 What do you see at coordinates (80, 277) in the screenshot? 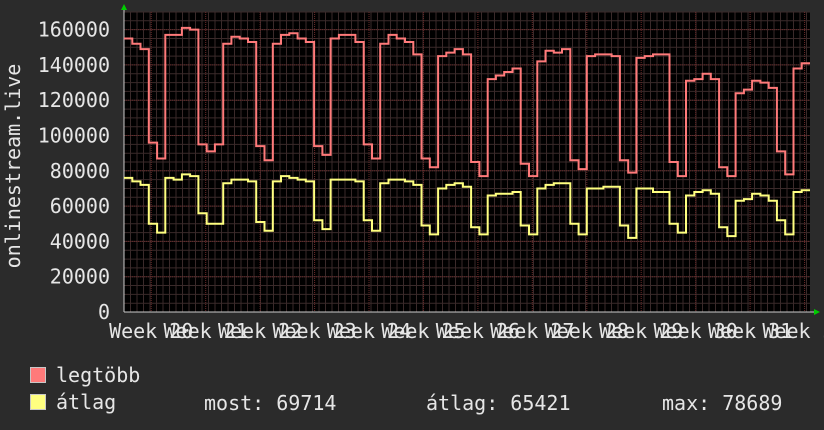
I see `y-tick-label: 20000` at bounding box center [80, 277].